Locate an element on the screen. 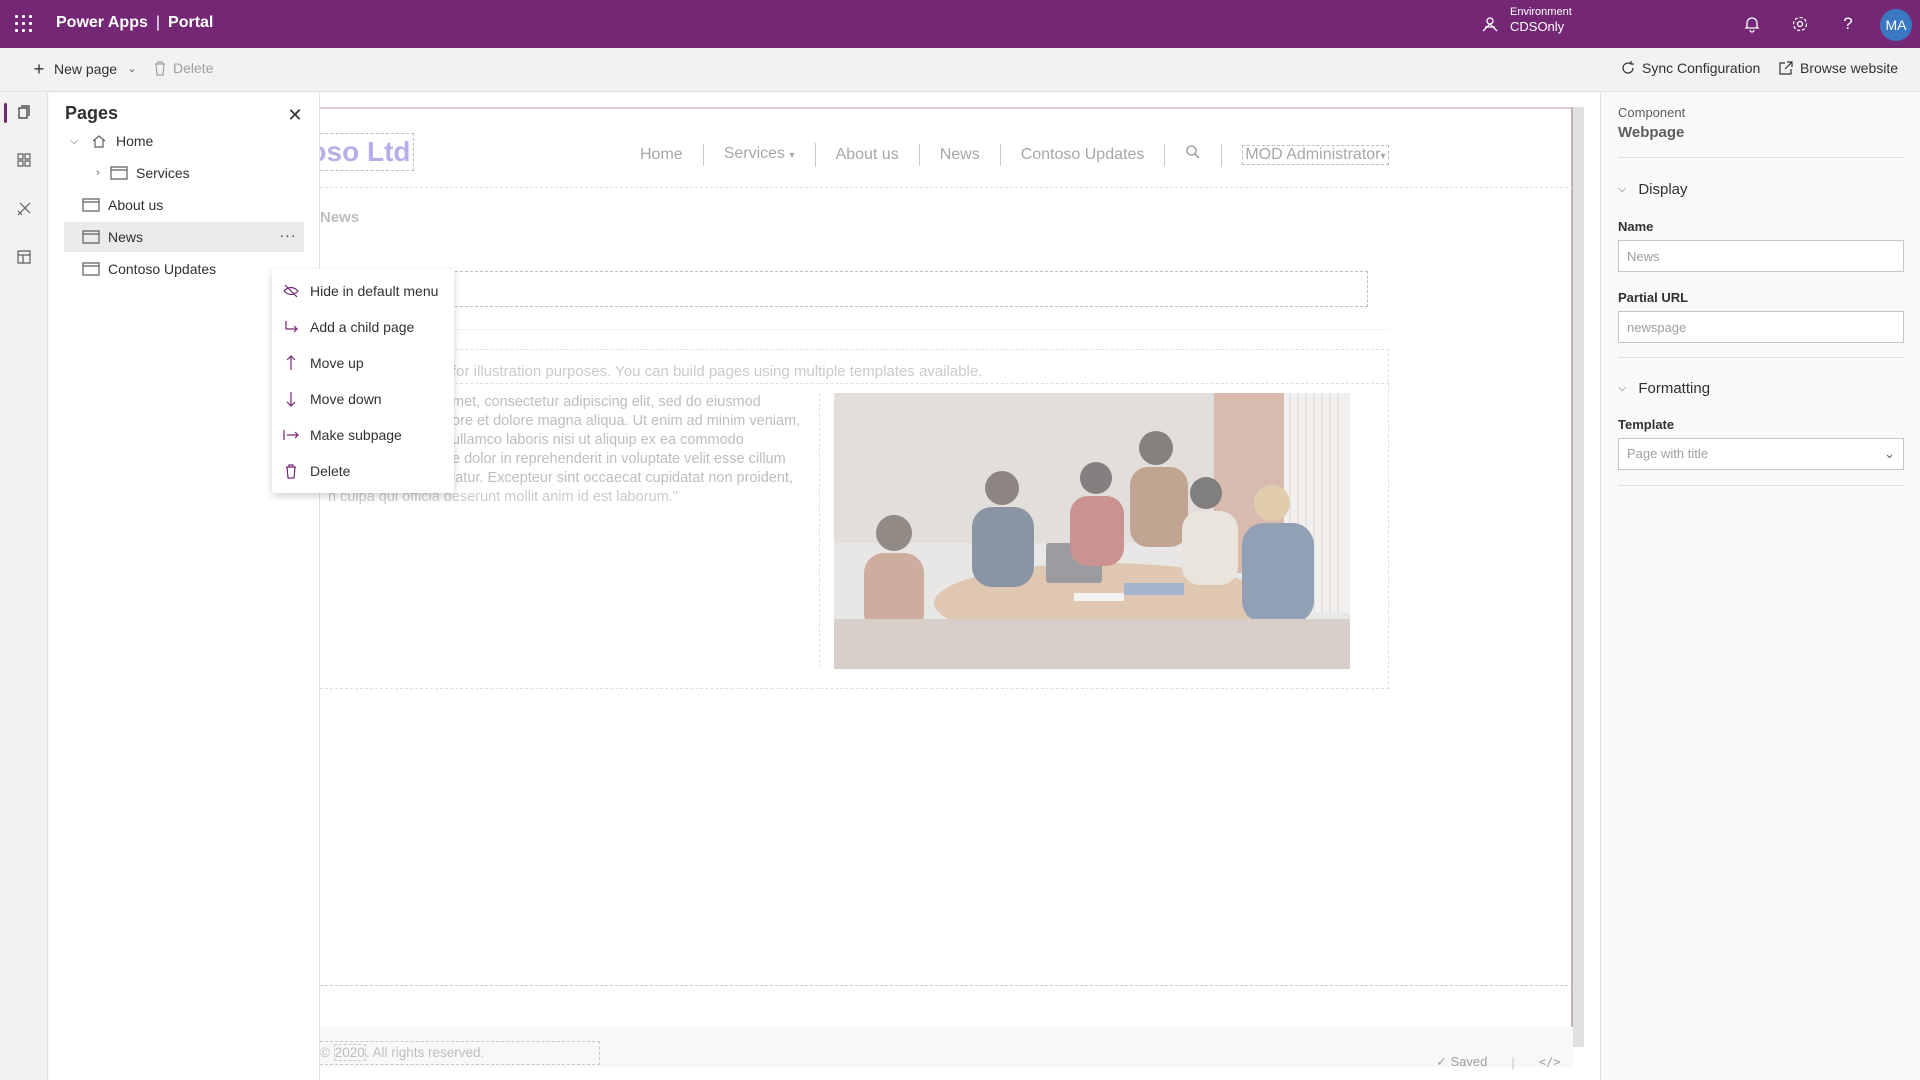 Image resolution: width=1920 pixels, height=1080 pixels. menu-item-move-up: Move up is located at coordinates (363, 363).